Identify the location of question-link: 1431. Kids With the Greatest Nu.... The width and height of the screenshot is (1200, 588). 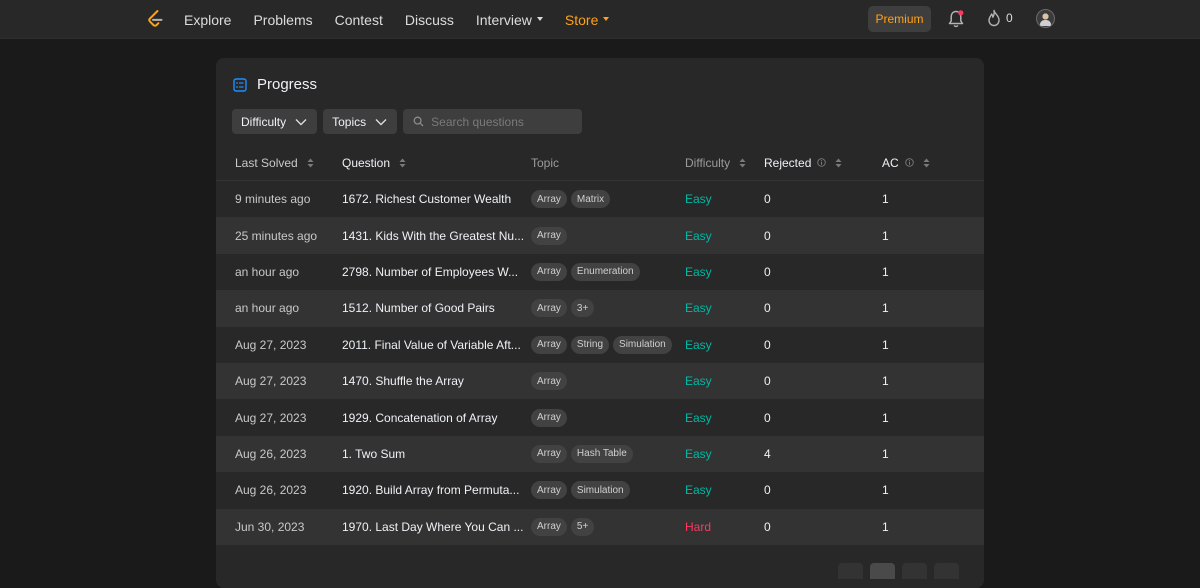
(436, 236).